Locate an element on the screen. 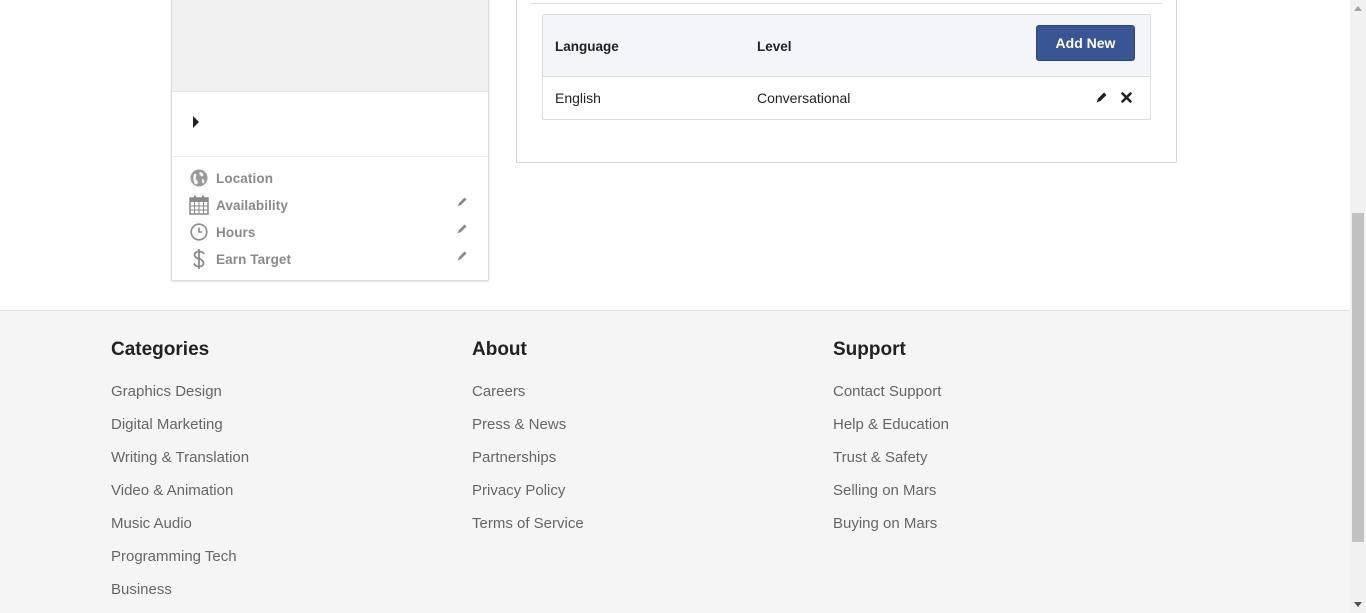 Image resolution: width=1366 pixels, height=613 pixels. footer-link: Trust & Safety is located at coordinates (880, 457).